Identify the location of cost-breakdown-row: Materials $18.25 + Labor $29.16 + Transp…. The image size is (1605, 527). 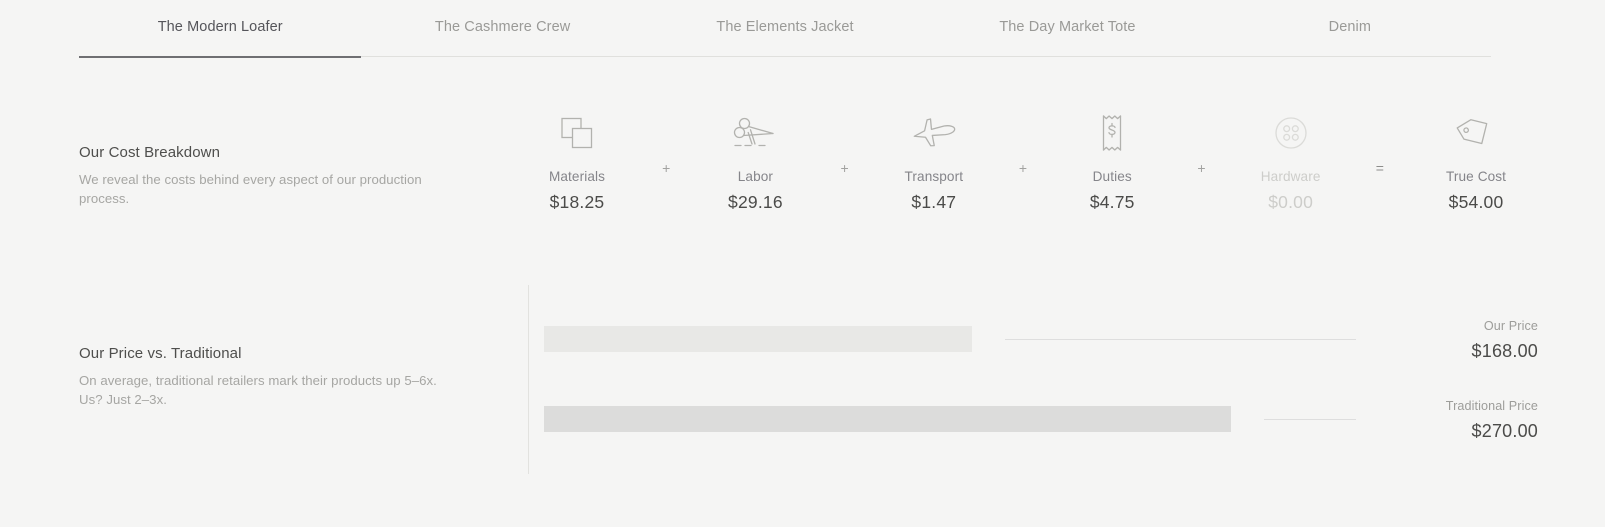
(1030, 158).